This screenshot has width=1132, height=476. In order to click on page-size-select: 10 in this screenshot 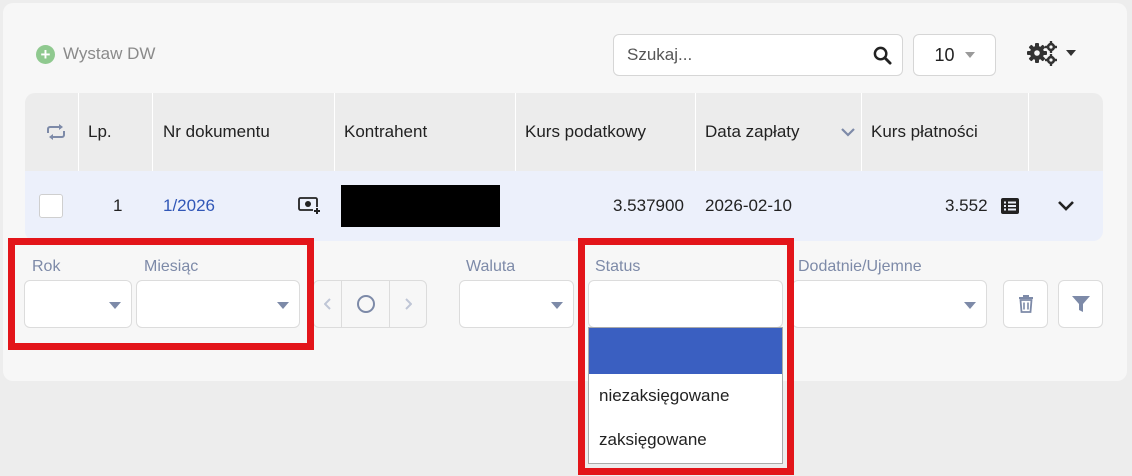, I will do `click(954, 55)`.